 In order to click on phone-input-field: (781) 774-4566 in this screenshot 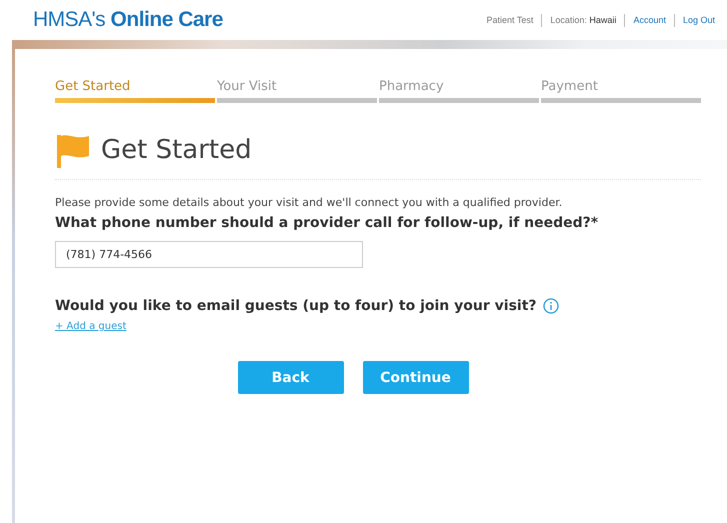, I will do `click(209, 254)`.